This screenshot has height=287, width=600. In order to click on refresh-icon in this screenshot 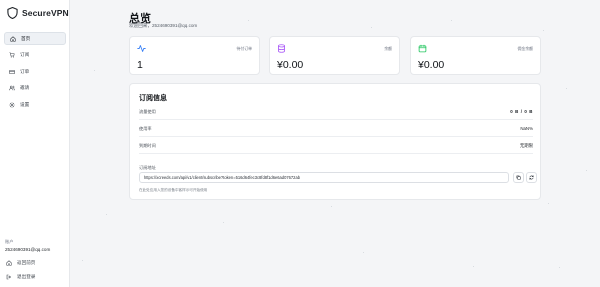, I will do `click(531, 177)`.